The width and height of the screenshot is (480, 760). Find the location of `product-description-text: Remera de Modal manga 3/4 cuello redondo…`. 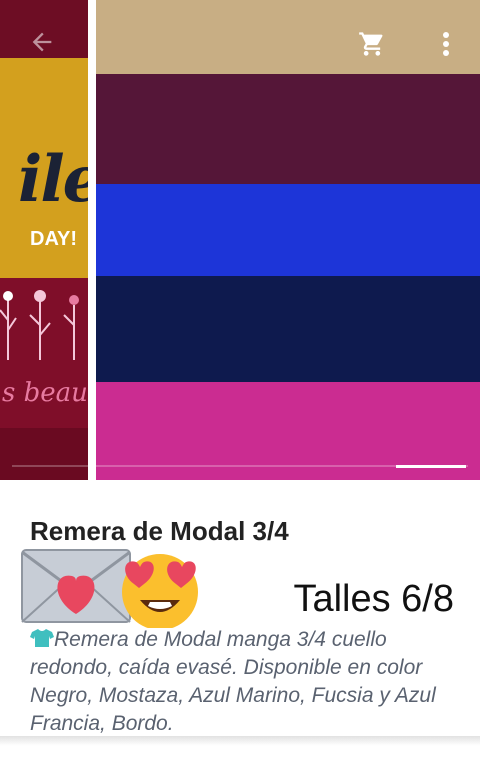

product-description-text: Remera de Modal manga 3/4 cuello redondo… is located at coordinates (233, 681).